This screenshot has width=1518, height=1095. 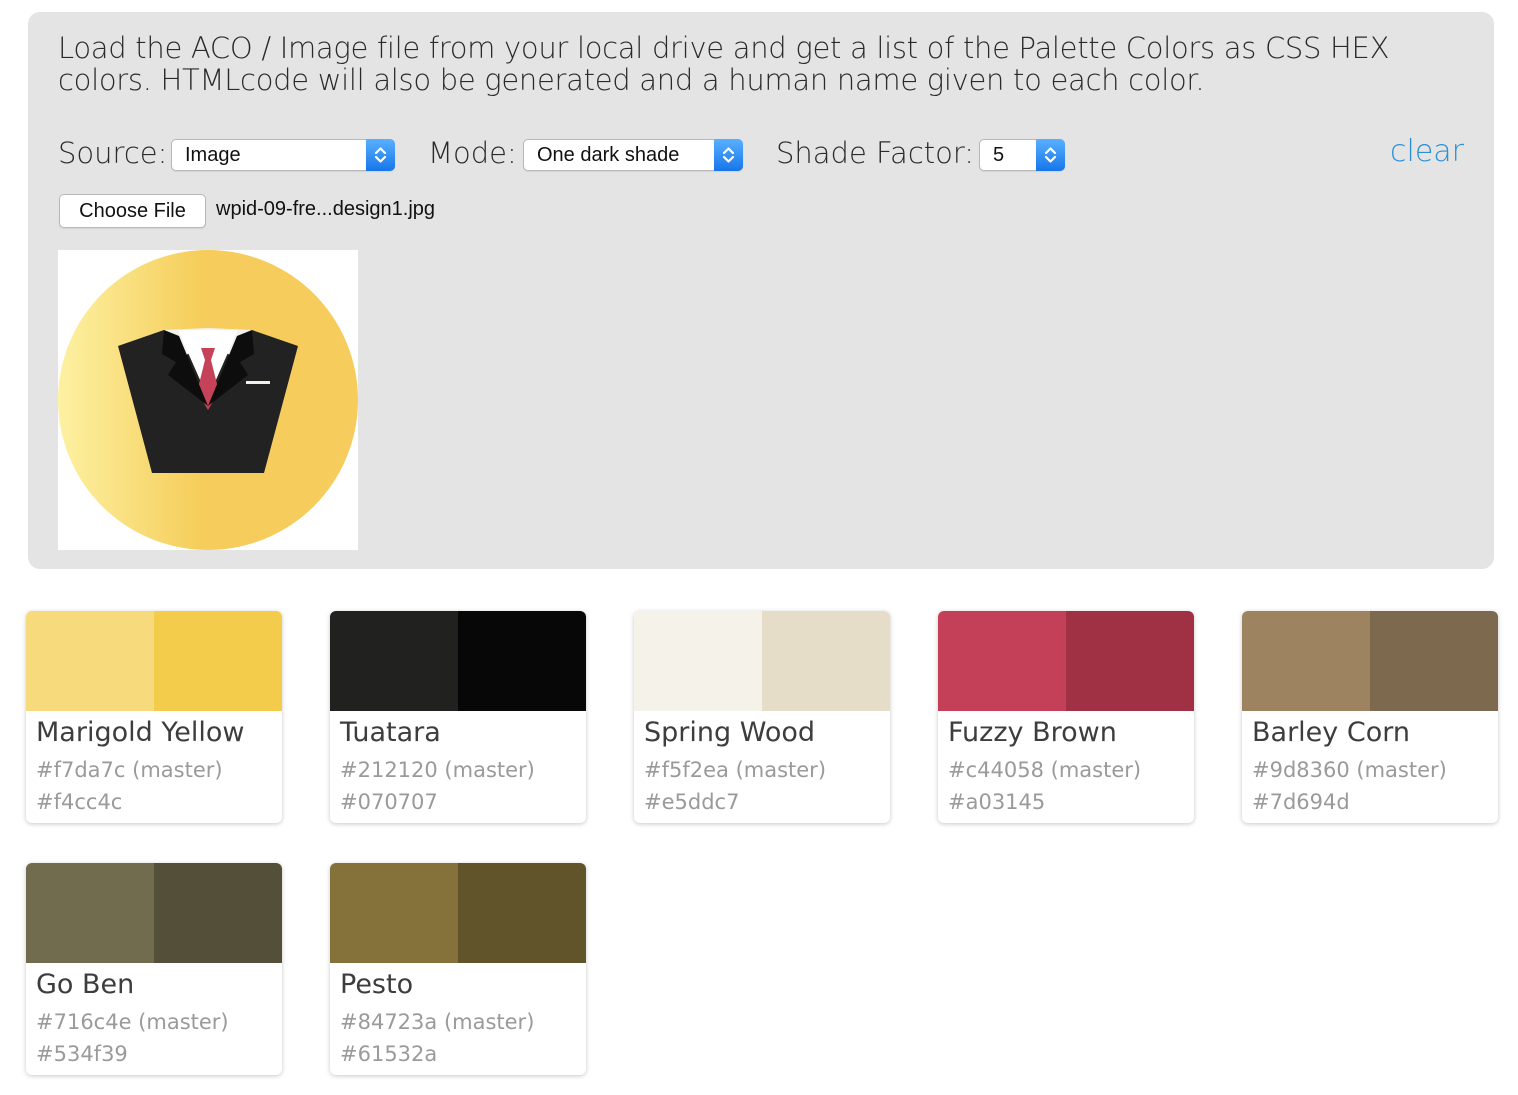 I want to click on mode-label: Mode:, so click(x=472, y=153).